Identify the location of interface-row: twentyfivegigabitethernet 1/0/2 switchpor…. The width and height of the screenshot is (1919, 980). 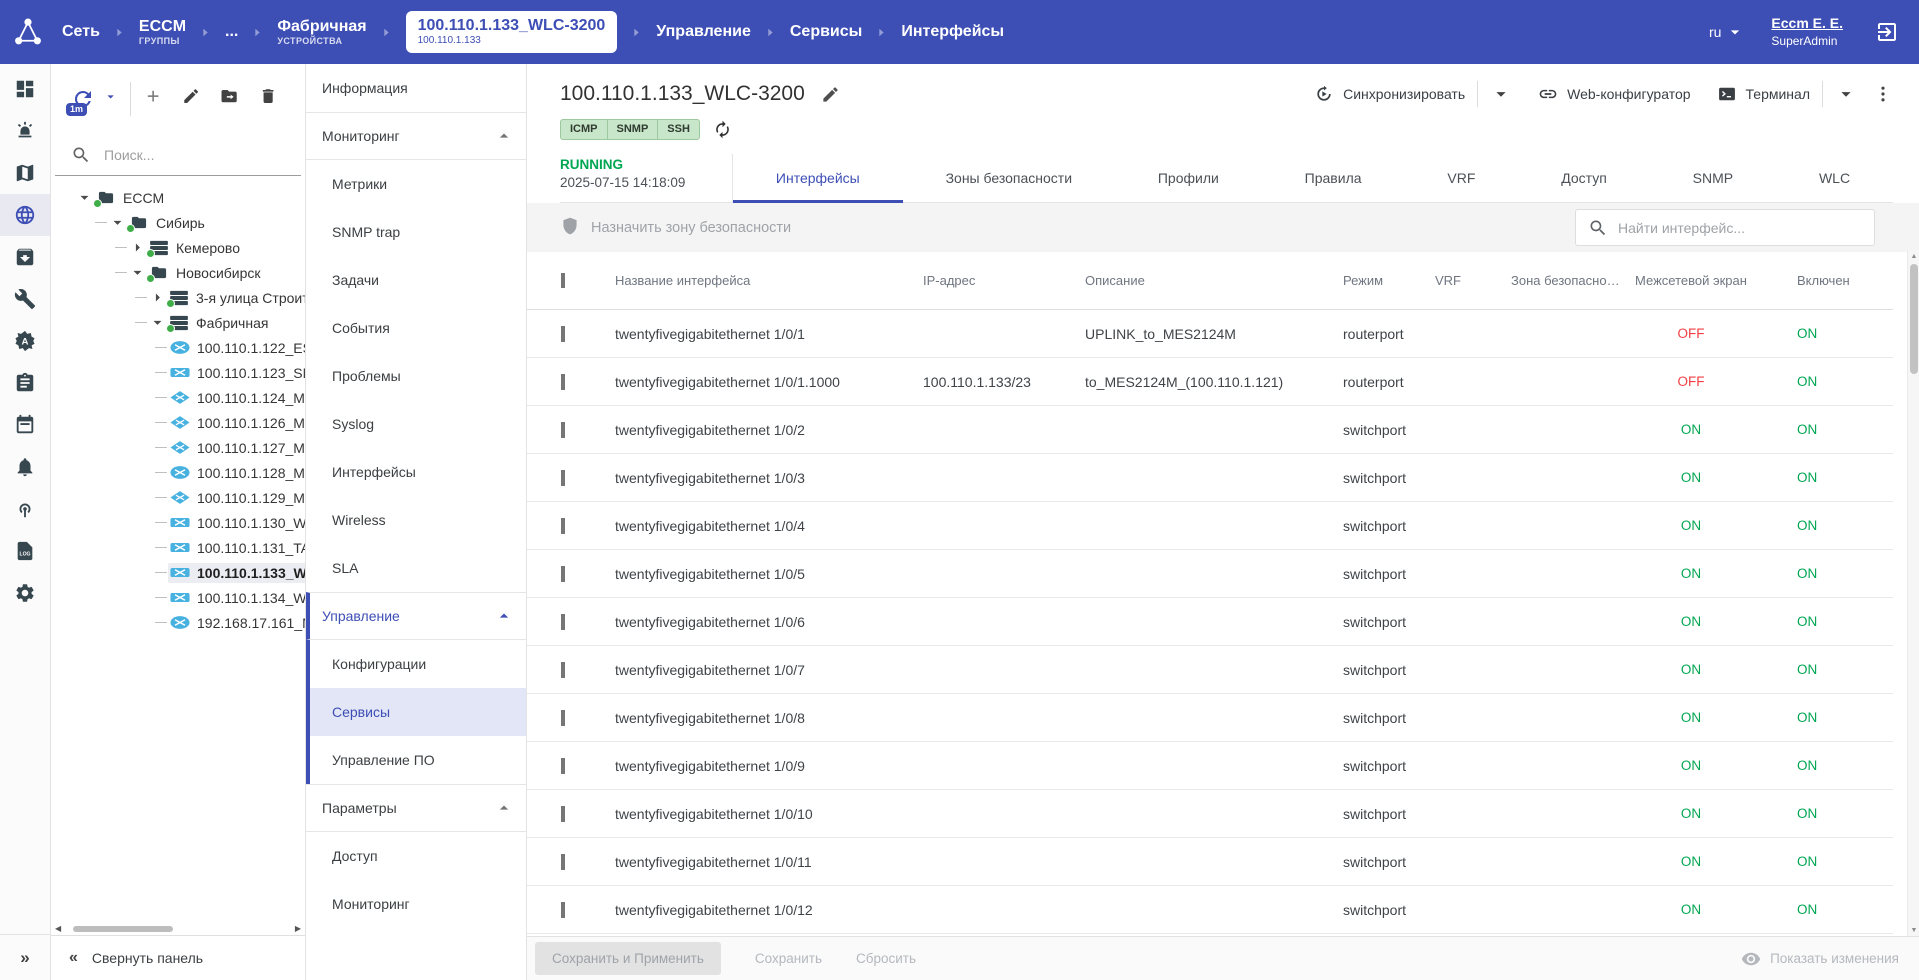
(1210, 430).